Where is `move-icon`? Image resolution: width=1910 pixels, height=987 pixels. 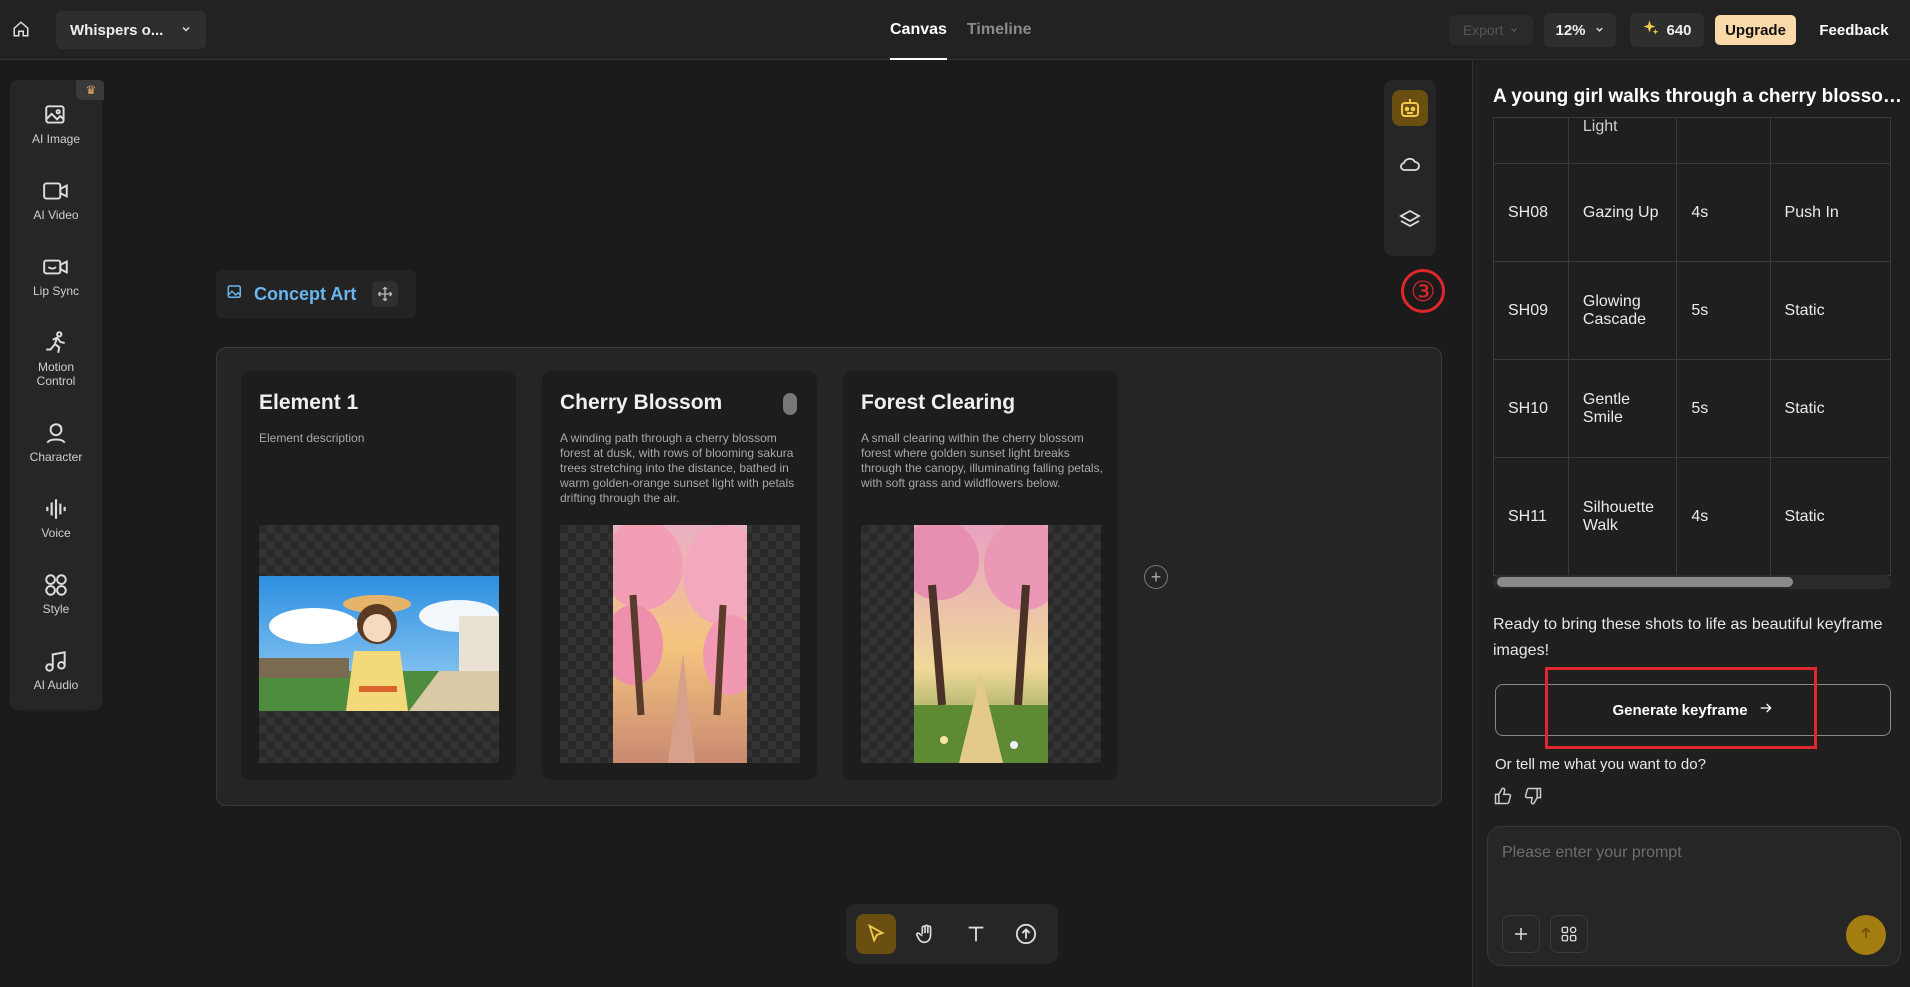 move-icon is located at coordinates (385, 294).